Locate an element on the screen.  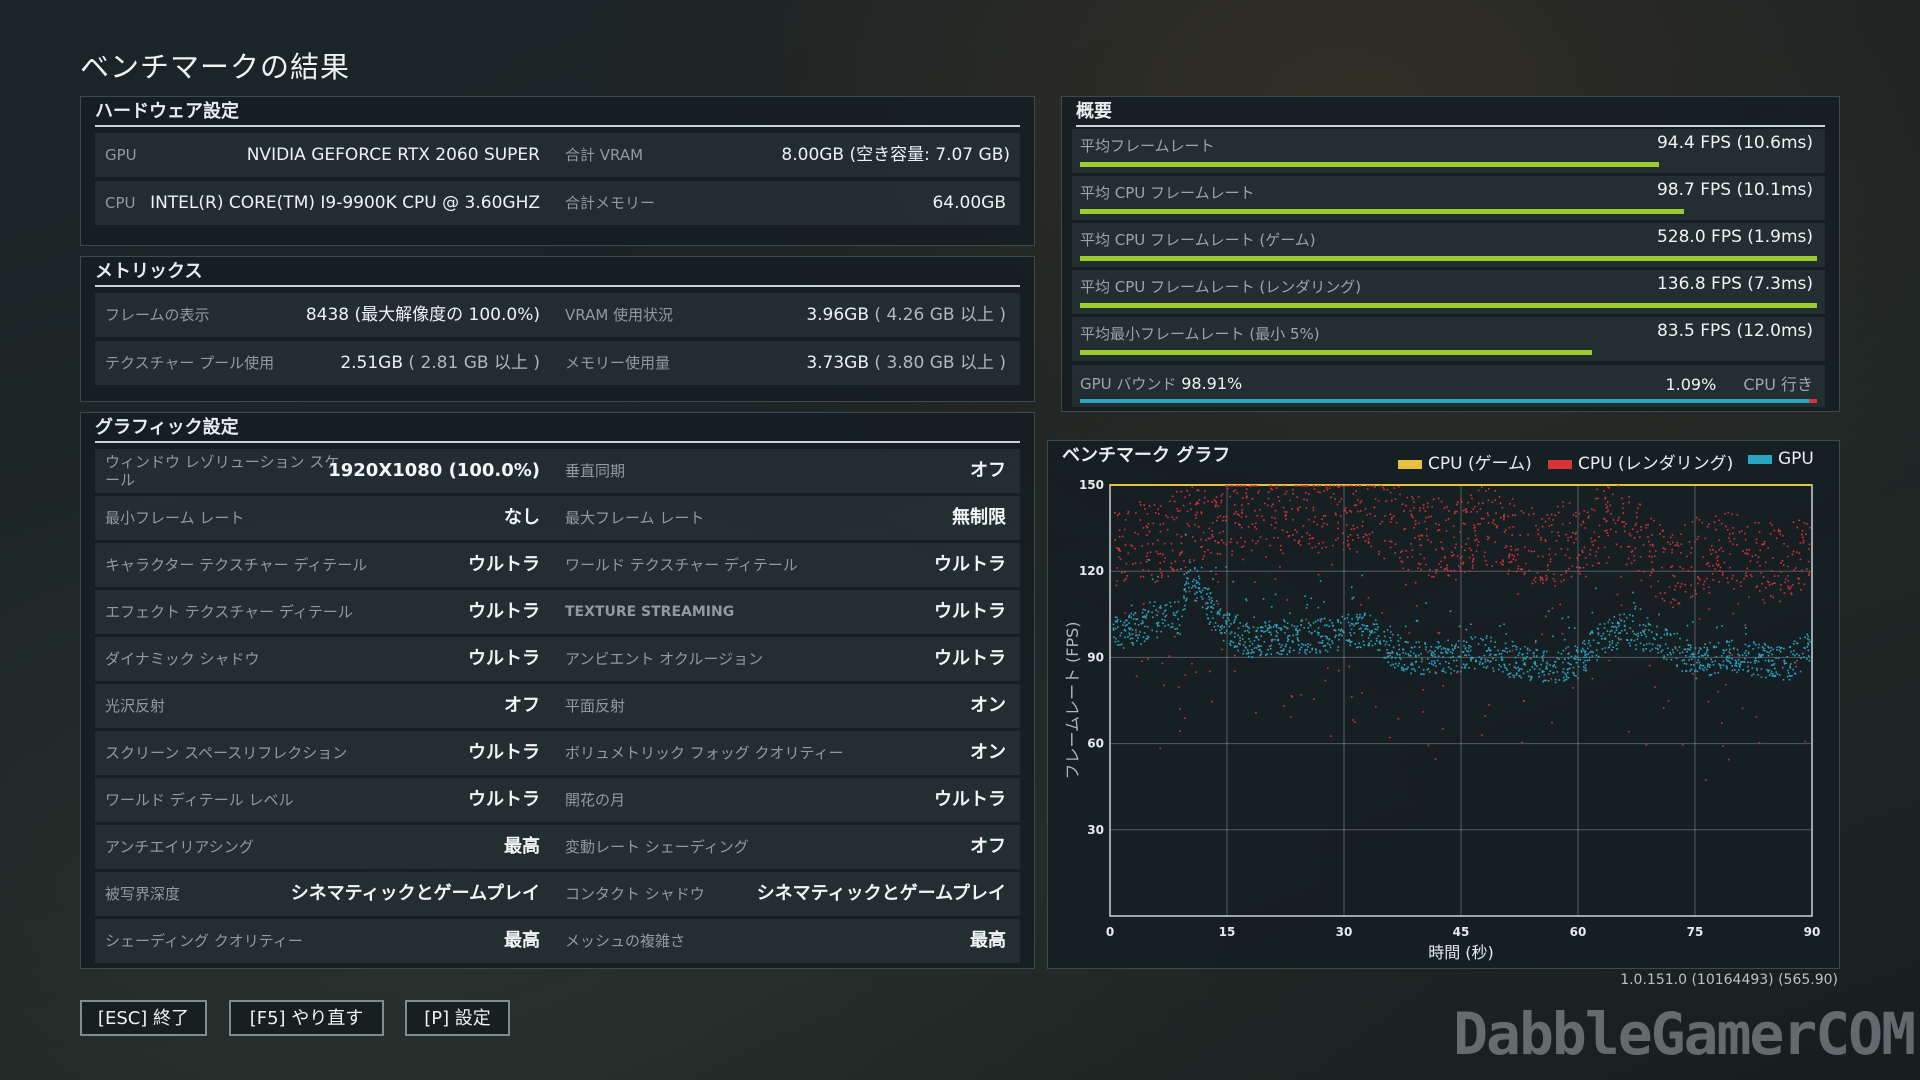
setting-label: ワールド ディテール レベル is located at coordinates (199, 800).